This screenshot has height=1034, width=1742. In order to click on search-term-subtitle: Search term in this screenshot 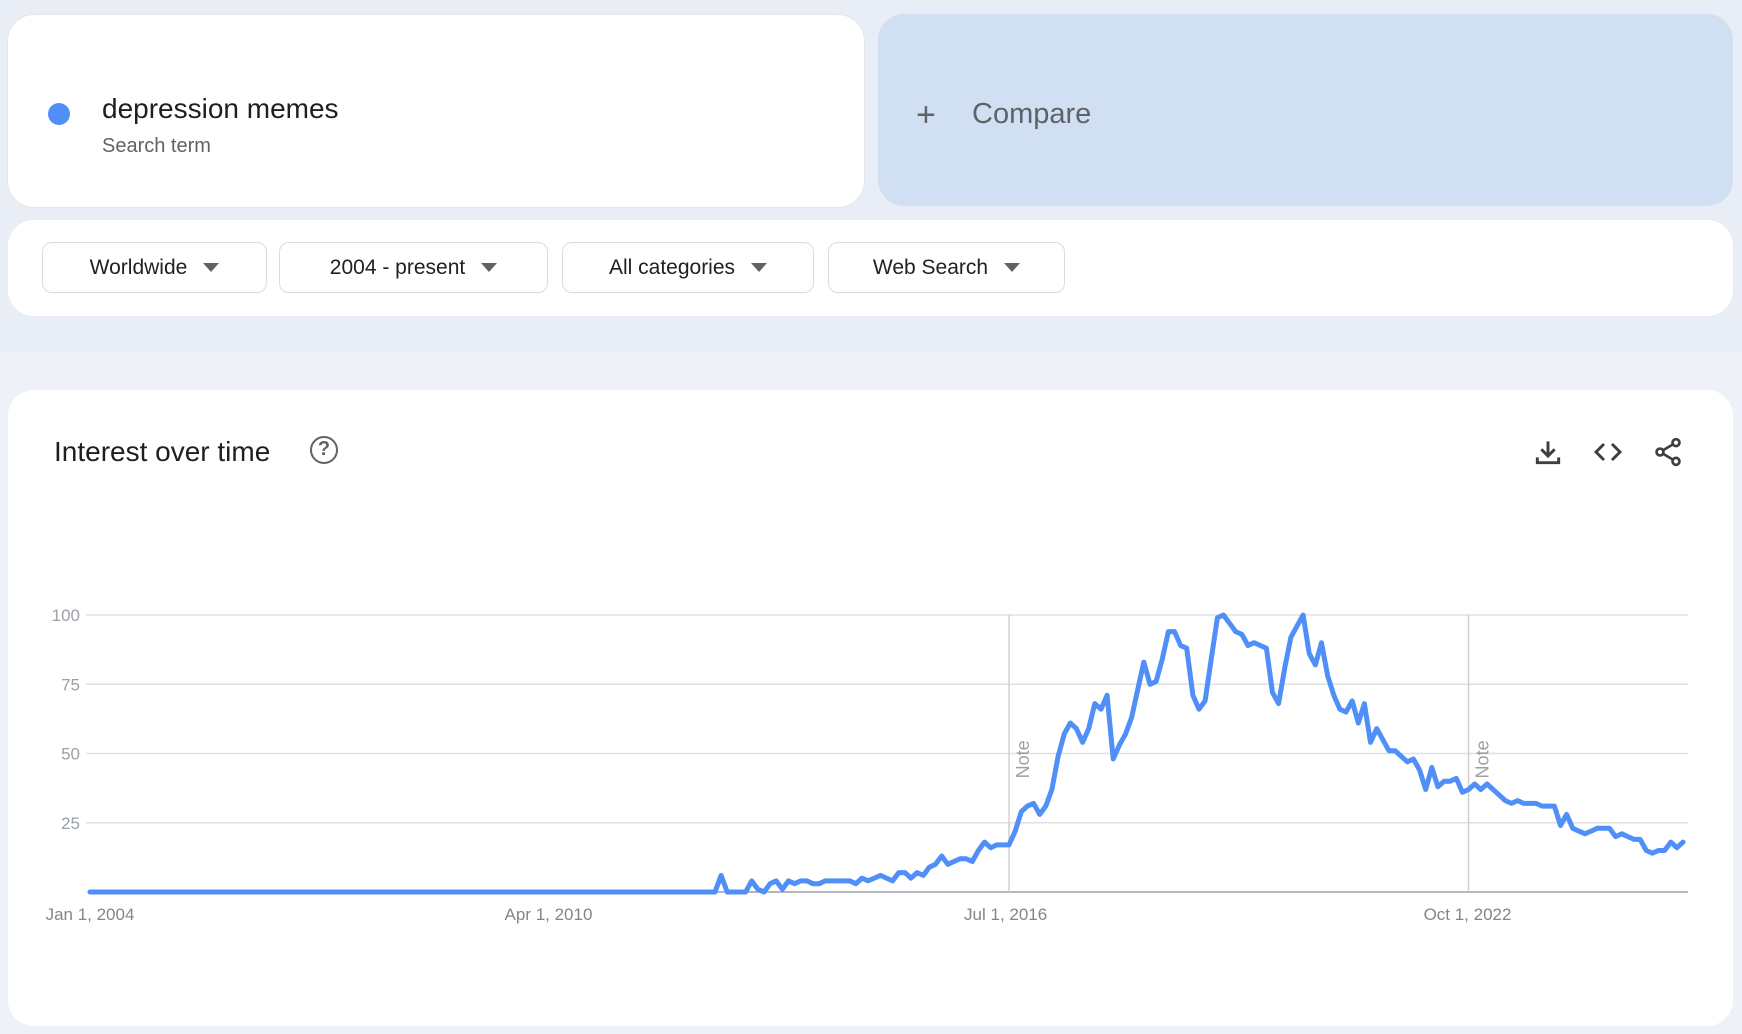, I will do `click(156, 146)`.